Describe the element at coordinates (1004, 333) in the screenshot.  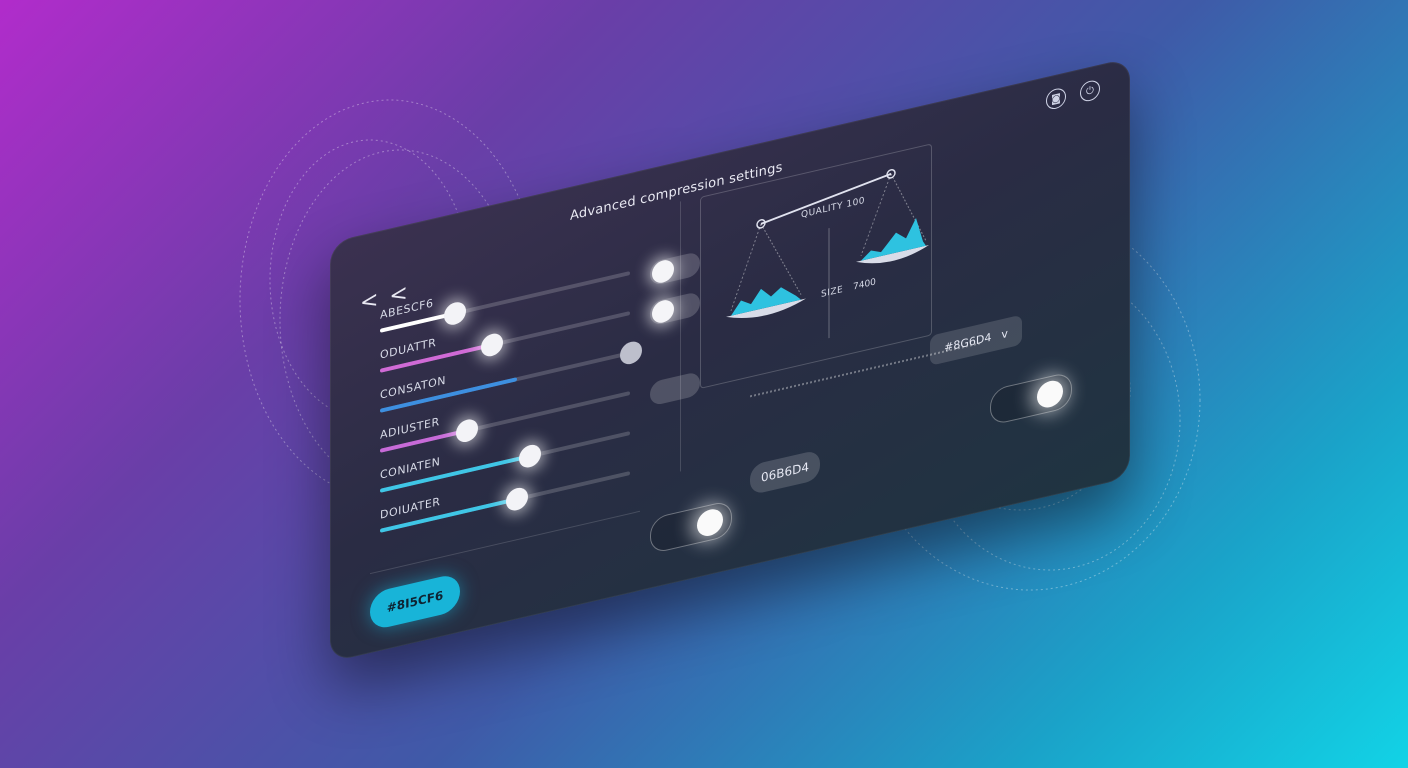
I see `chevron-down-icon: v` at that location.